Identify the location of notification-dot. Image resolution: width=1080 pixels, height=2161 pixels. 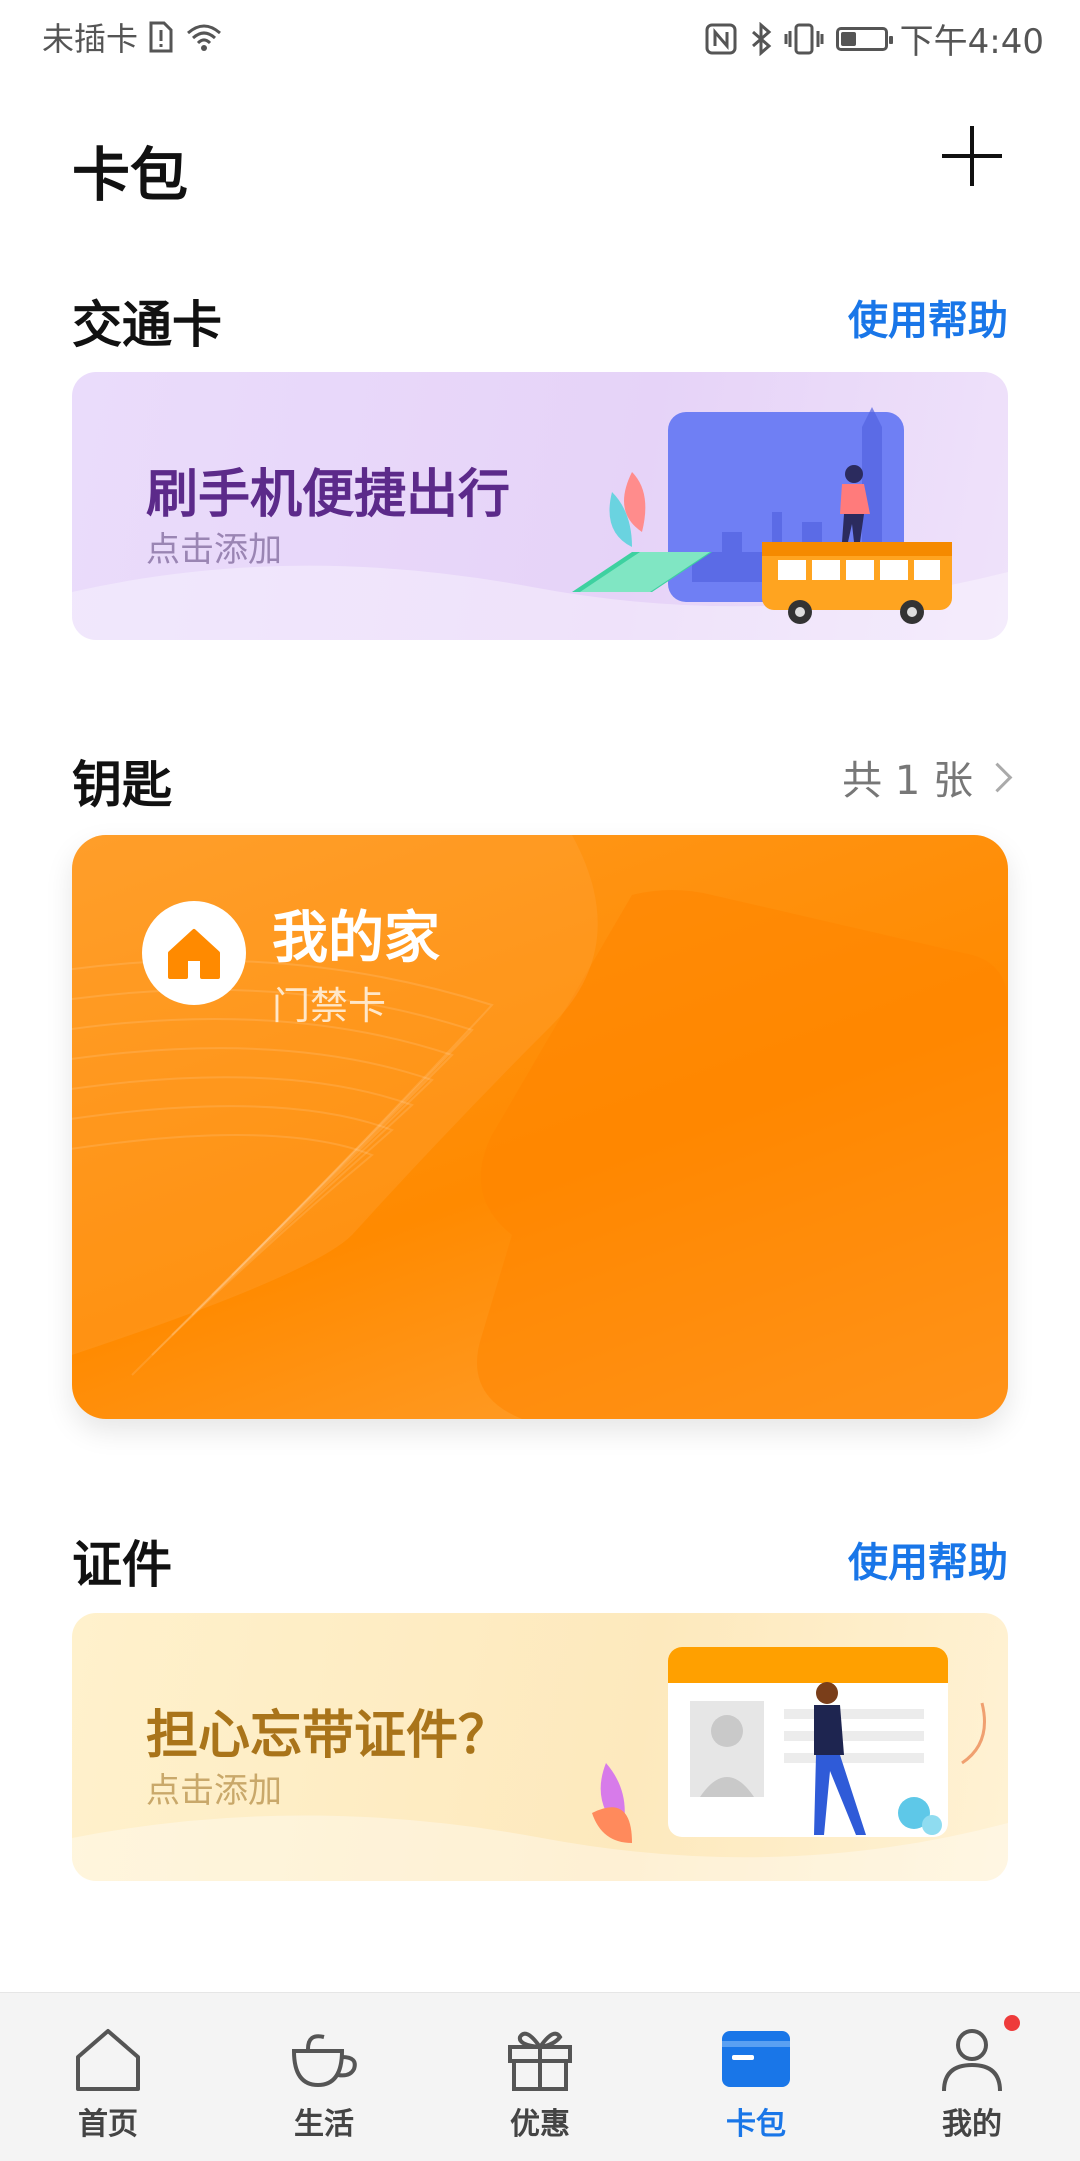
(1012, 2023).